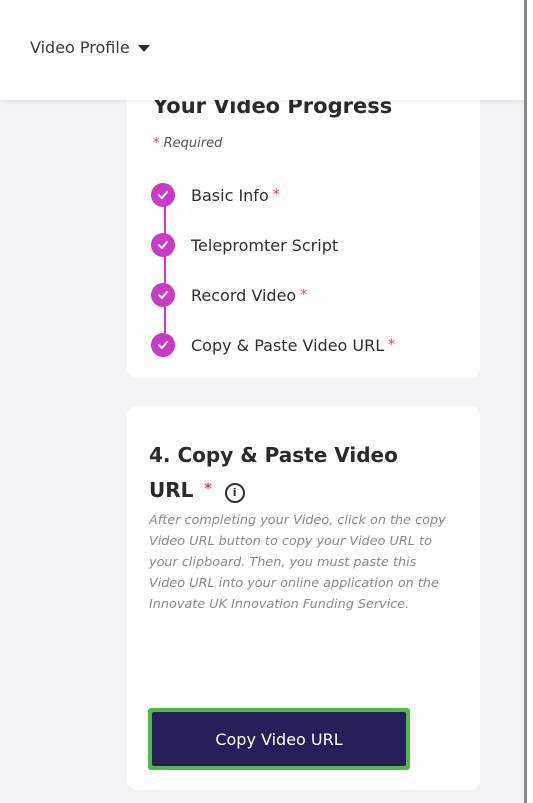 This screenshot has height=803, width=533. I want to click on top-bar: Video Profile, so click(262, 50).